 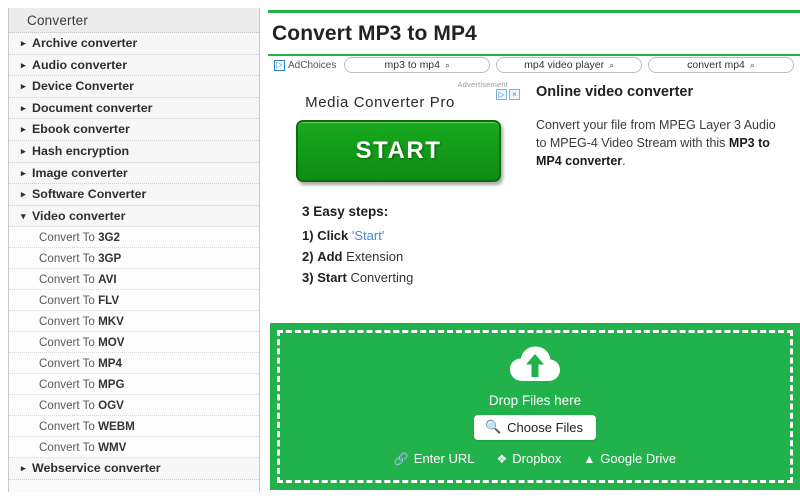 What do you see at coordinates (134, 238) in the screenshot?
I see `sidebar-subitem-convert-to-3g2: Convert To 3G2` at bounding box center [134, 238].